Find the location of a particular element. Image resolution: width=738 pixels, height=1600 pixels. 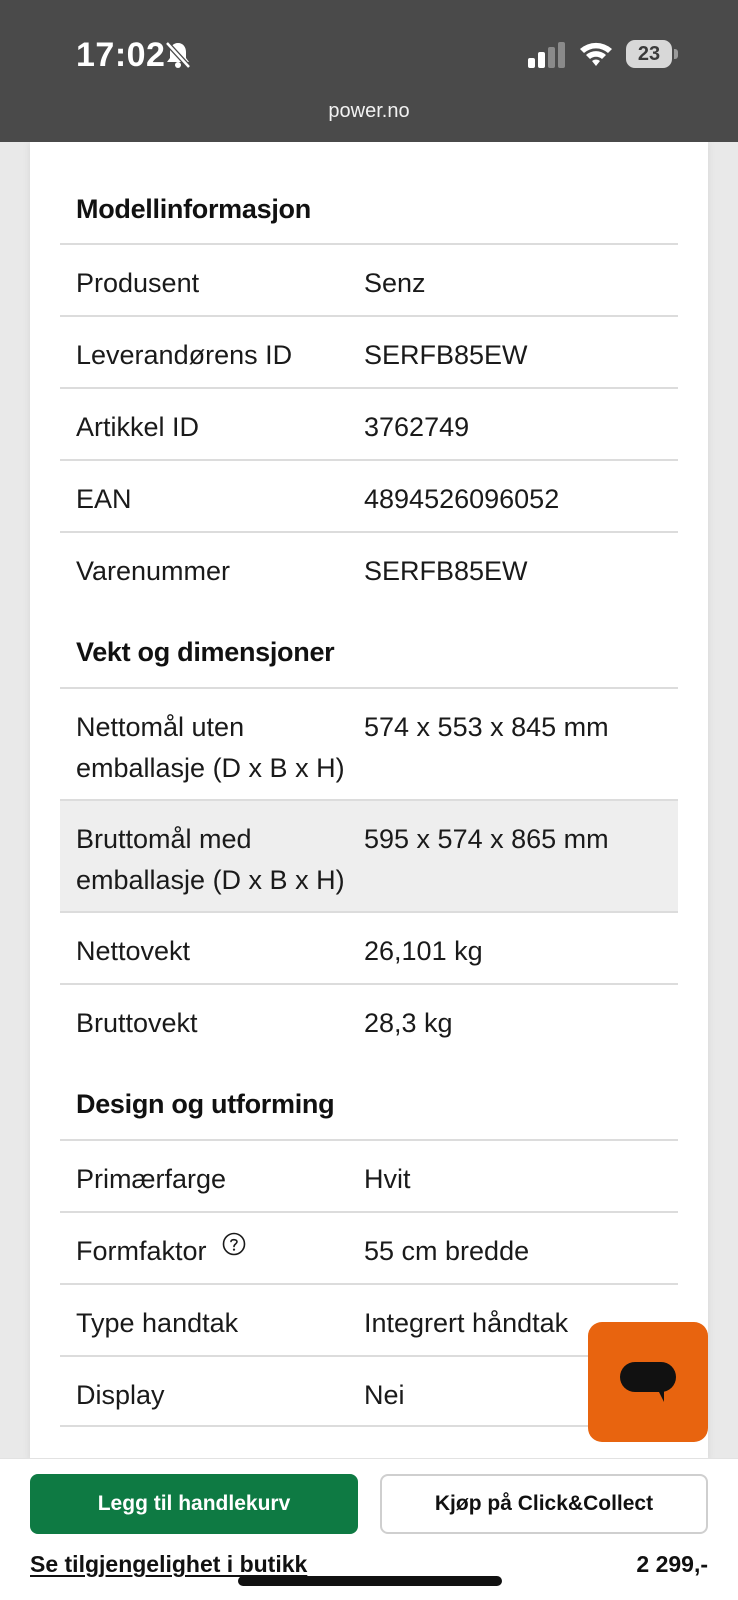

spec-label: Display is located at coordinates (120, 1395).